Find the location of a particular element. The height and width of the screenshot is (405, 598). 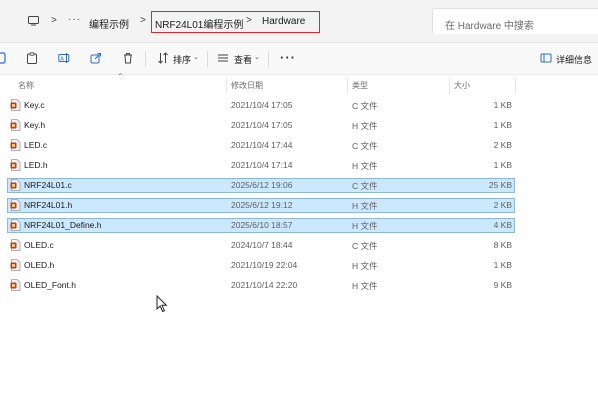

file-row: Key.h 2021/10/4 17:05 H 文件 1 KB is located at coordinates (261, 125).